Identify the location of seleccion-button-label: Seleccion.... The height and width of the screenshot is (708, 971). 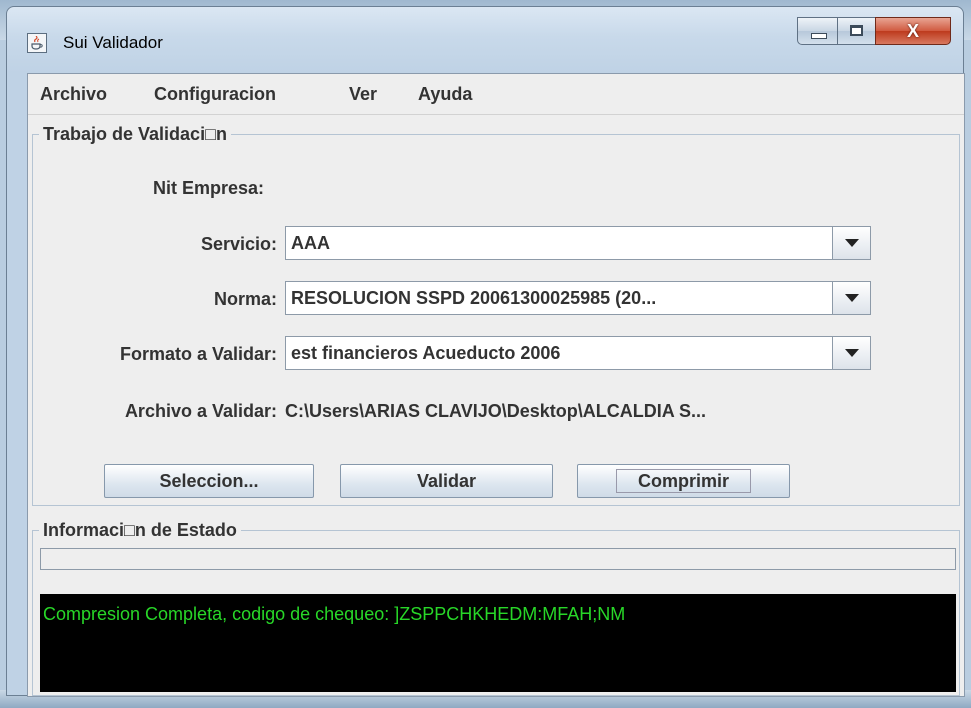
(209, 481).